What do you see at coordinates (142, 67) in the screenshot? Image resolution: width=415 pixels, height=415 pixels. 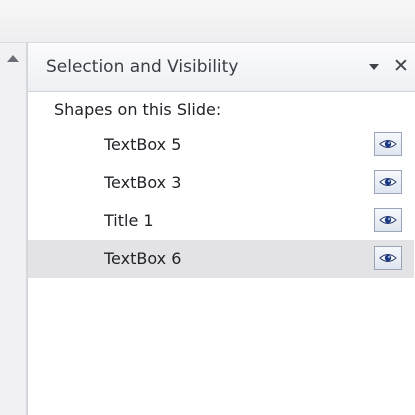 I see `pane-title: Selection and Visibility` at bounding box center [142, 67].